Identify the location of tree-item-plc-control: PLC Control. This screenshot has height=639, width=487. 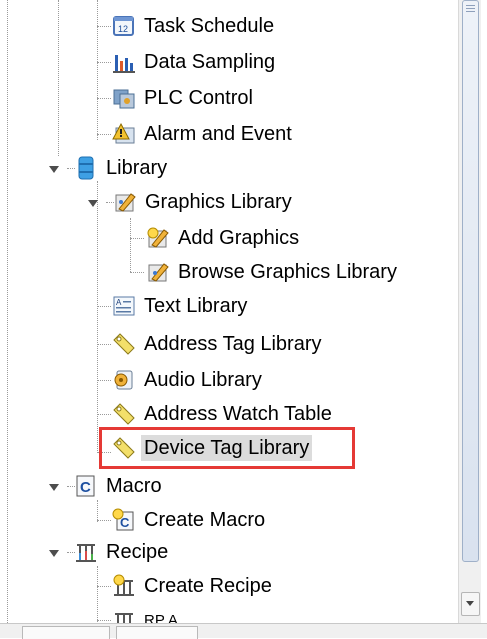
(184, 98).